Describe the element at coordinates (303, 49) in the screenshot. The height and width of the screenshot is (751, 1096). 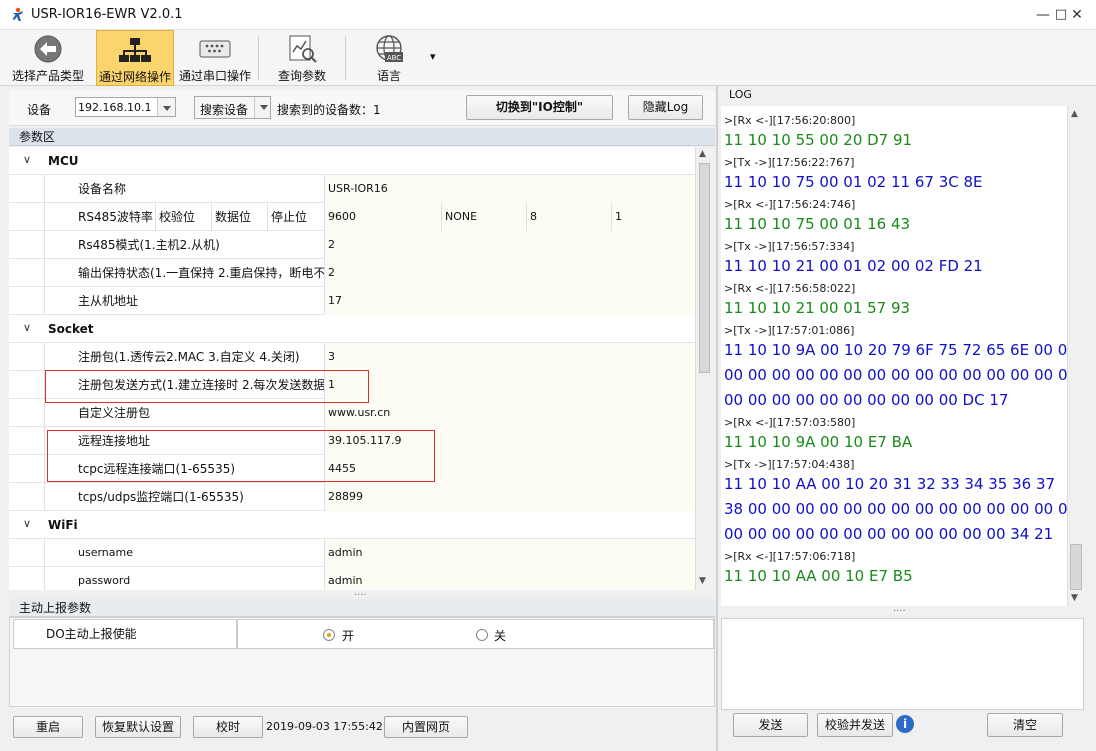
I see `query-chart-icon` at that location.